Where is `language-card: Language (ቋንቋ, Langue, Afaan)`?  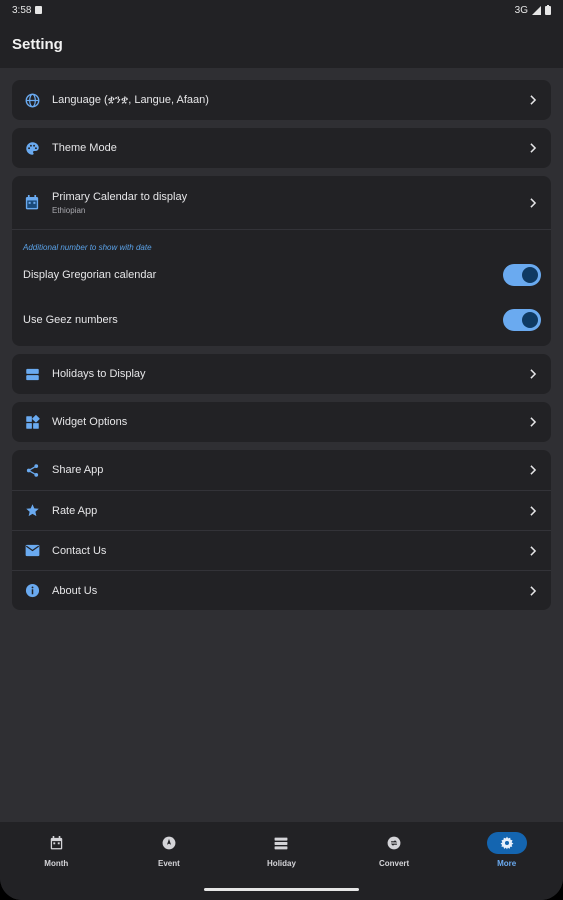
language-card: Language (ቋንቋ, Langue, Afaan) is located at coordinates (281, 100).